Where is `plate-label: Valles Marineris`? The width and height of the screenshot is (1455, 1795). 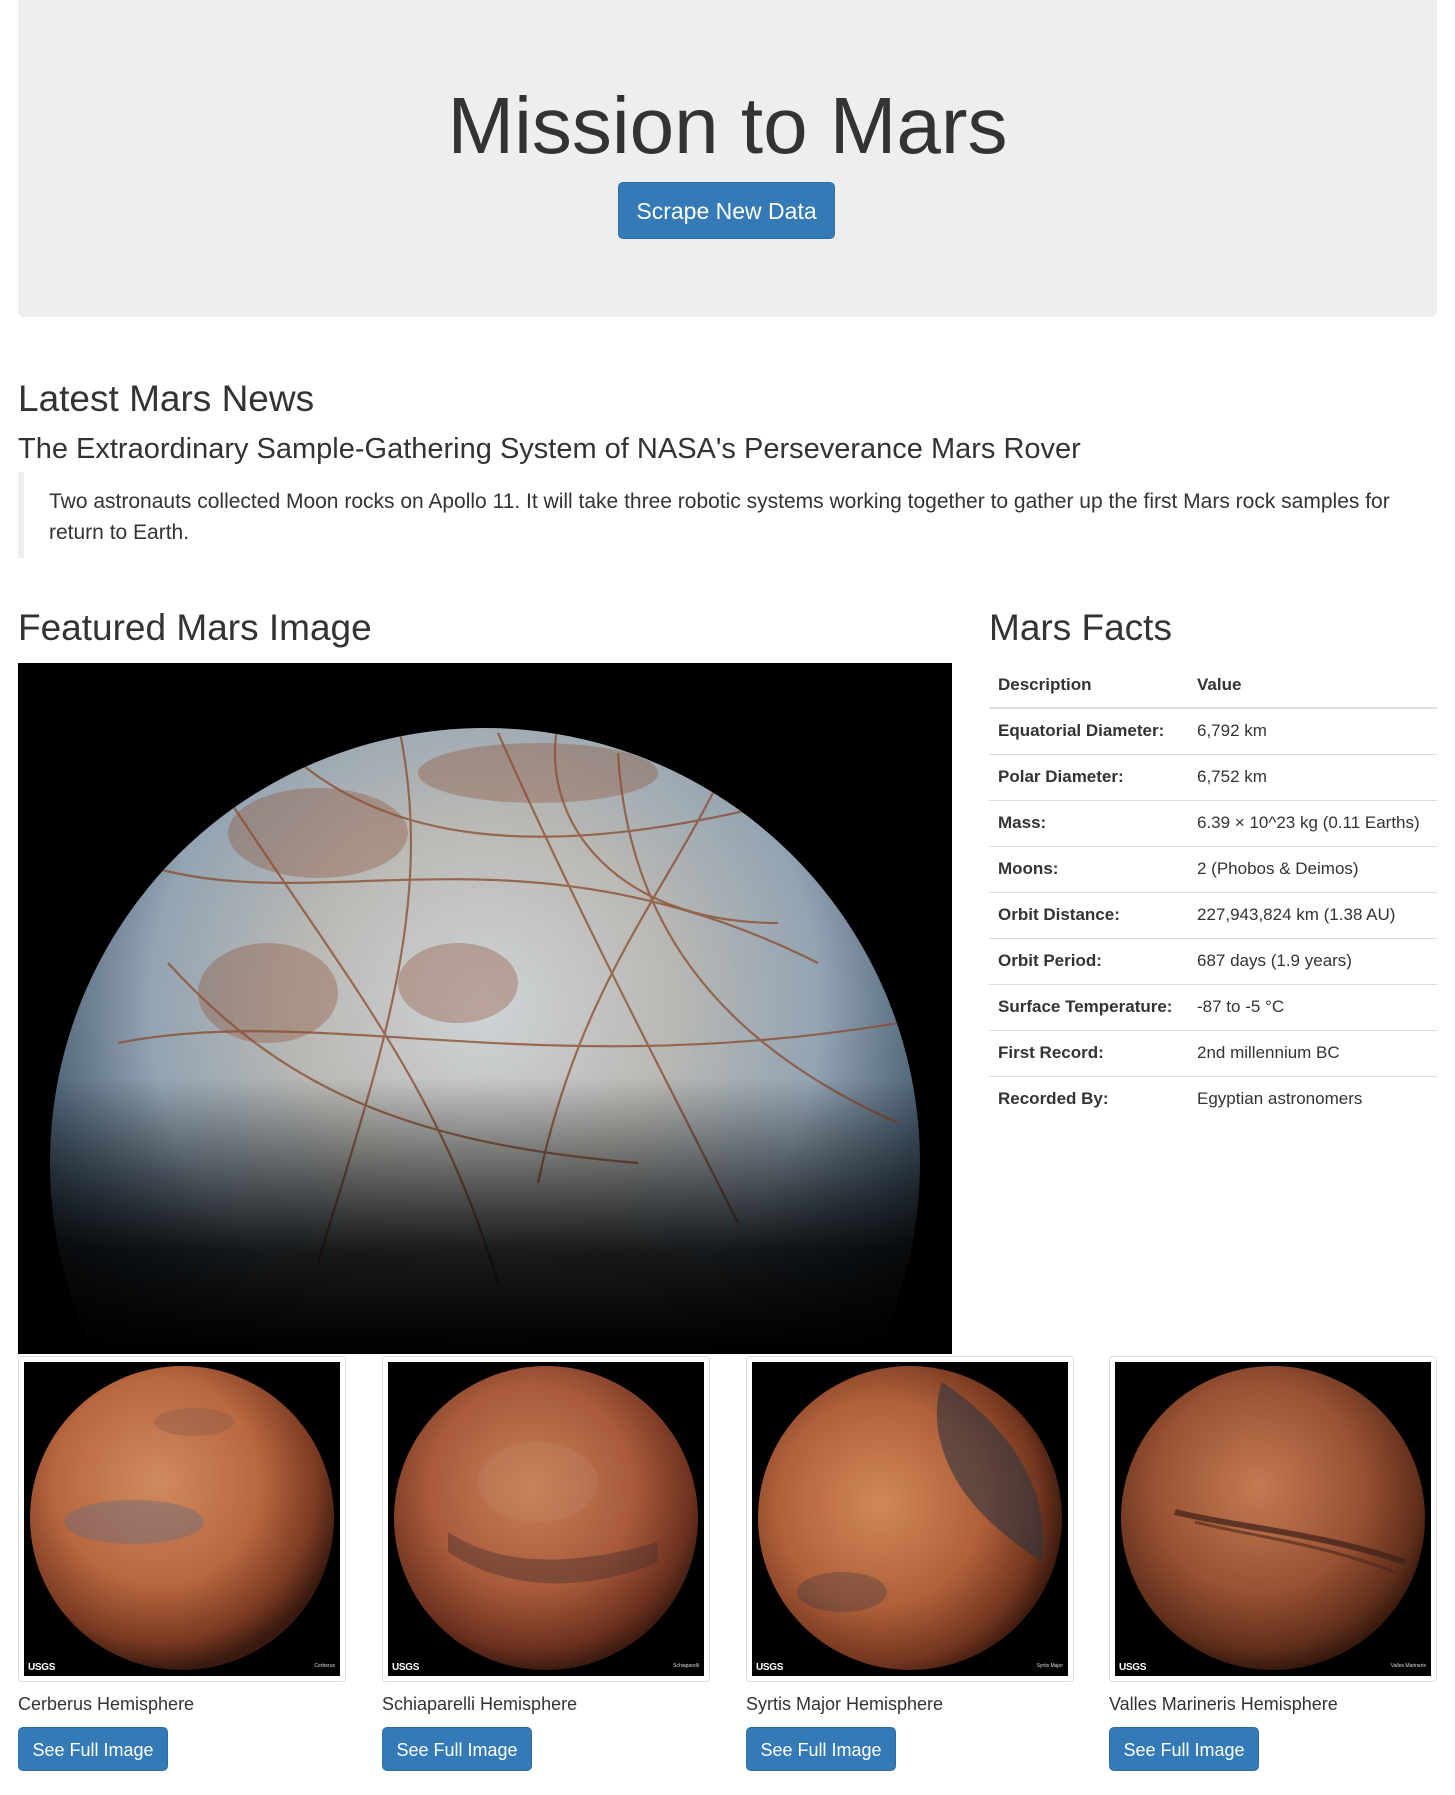
plate-label: Valles Marineris is located at coordinates (1408, 1666).